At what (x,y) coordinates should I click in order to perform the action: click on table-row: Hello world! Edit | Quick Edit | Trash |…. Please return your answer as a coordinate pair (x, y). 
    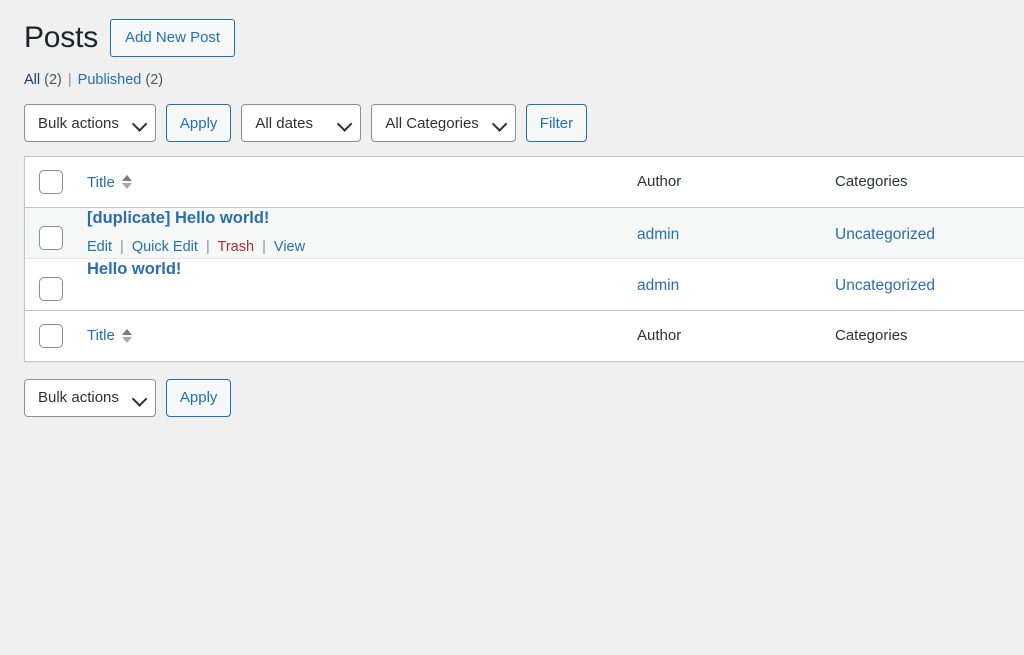
    Looking at the image, I should click on (524, 284).